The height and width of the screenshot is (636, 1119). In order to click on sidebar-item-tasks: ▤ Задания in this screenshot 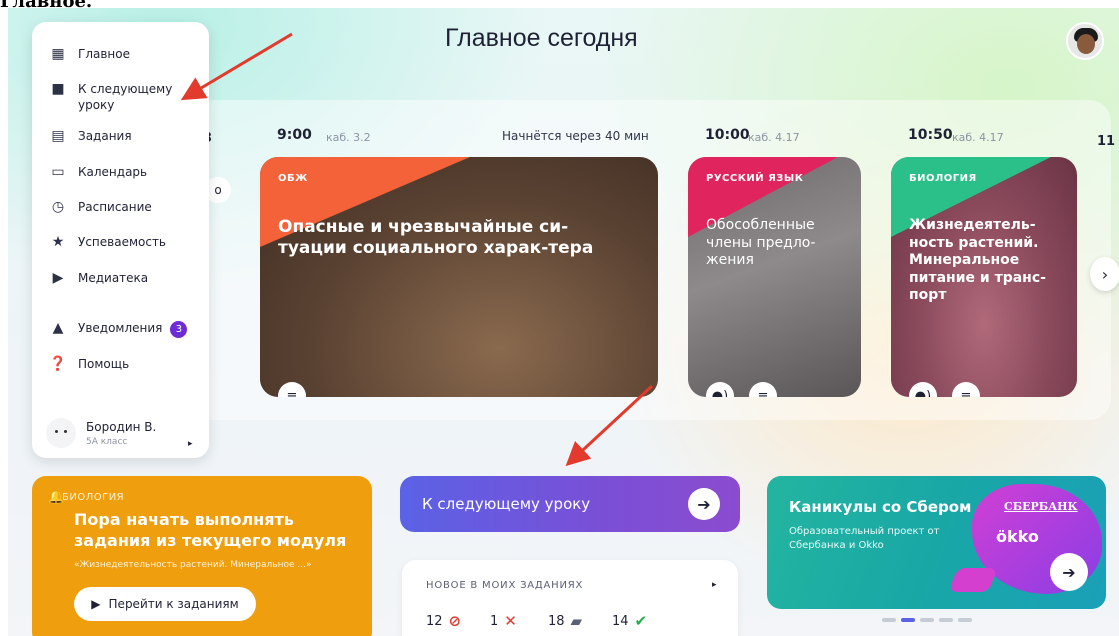, I will do `click(119, 136)`.